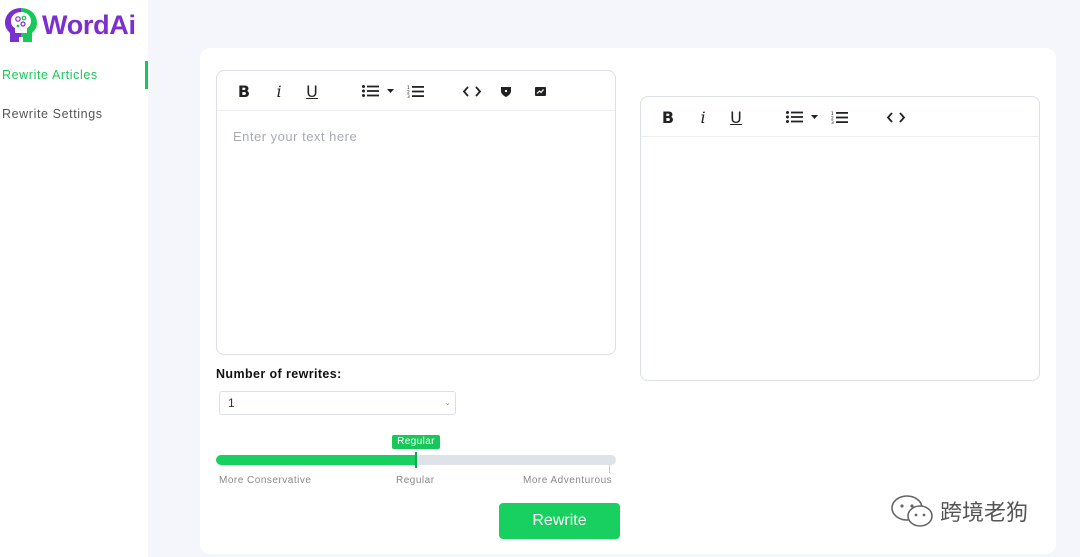  I want to click on input-editor-toolbar: B i U 123, so click(416, 91).